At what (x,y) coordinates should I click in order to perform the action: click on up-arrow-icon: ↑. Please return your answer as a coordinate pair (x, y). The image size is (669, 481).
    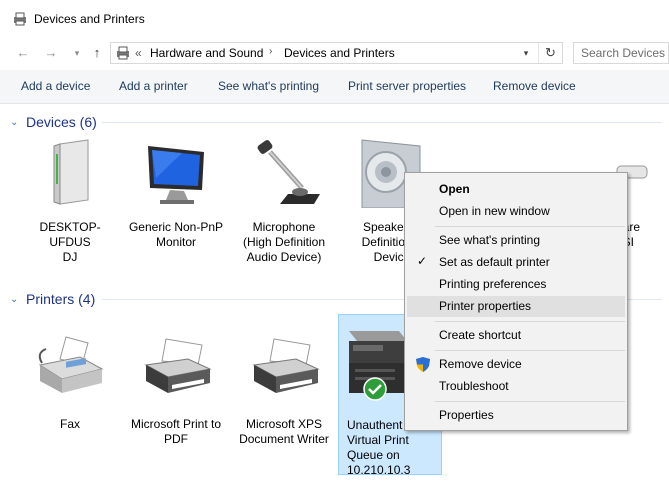
    Looking at the image, I should click on (97, 53).